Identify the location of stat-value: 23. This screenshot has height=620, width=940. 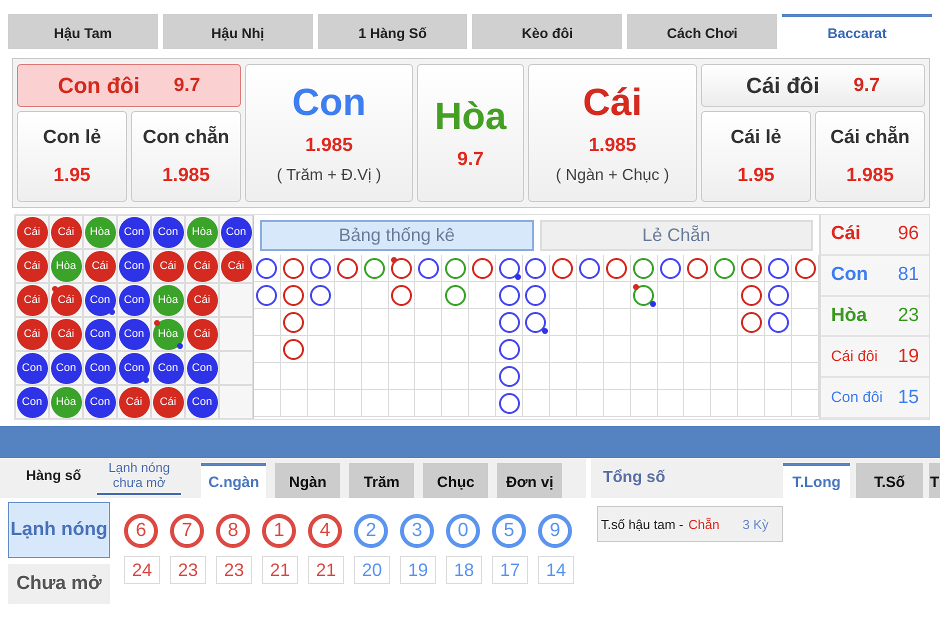
(908, 315).